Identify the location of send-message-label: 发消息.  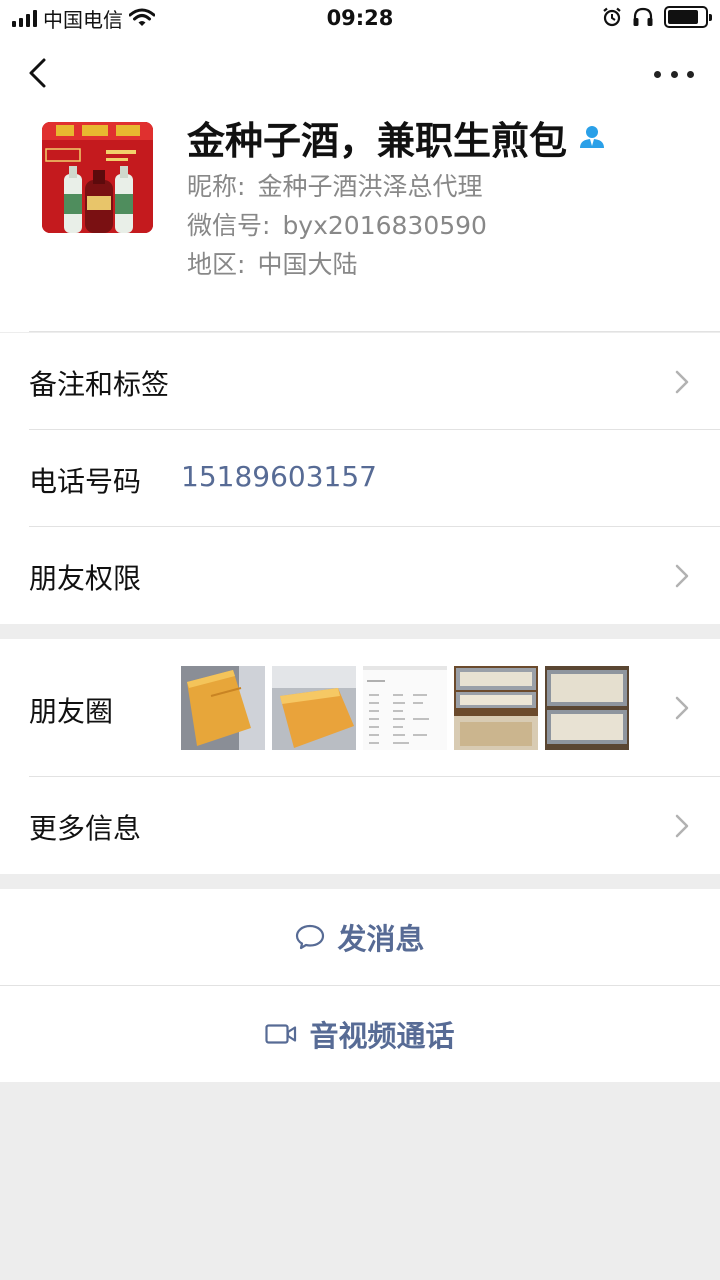
(381, 939).